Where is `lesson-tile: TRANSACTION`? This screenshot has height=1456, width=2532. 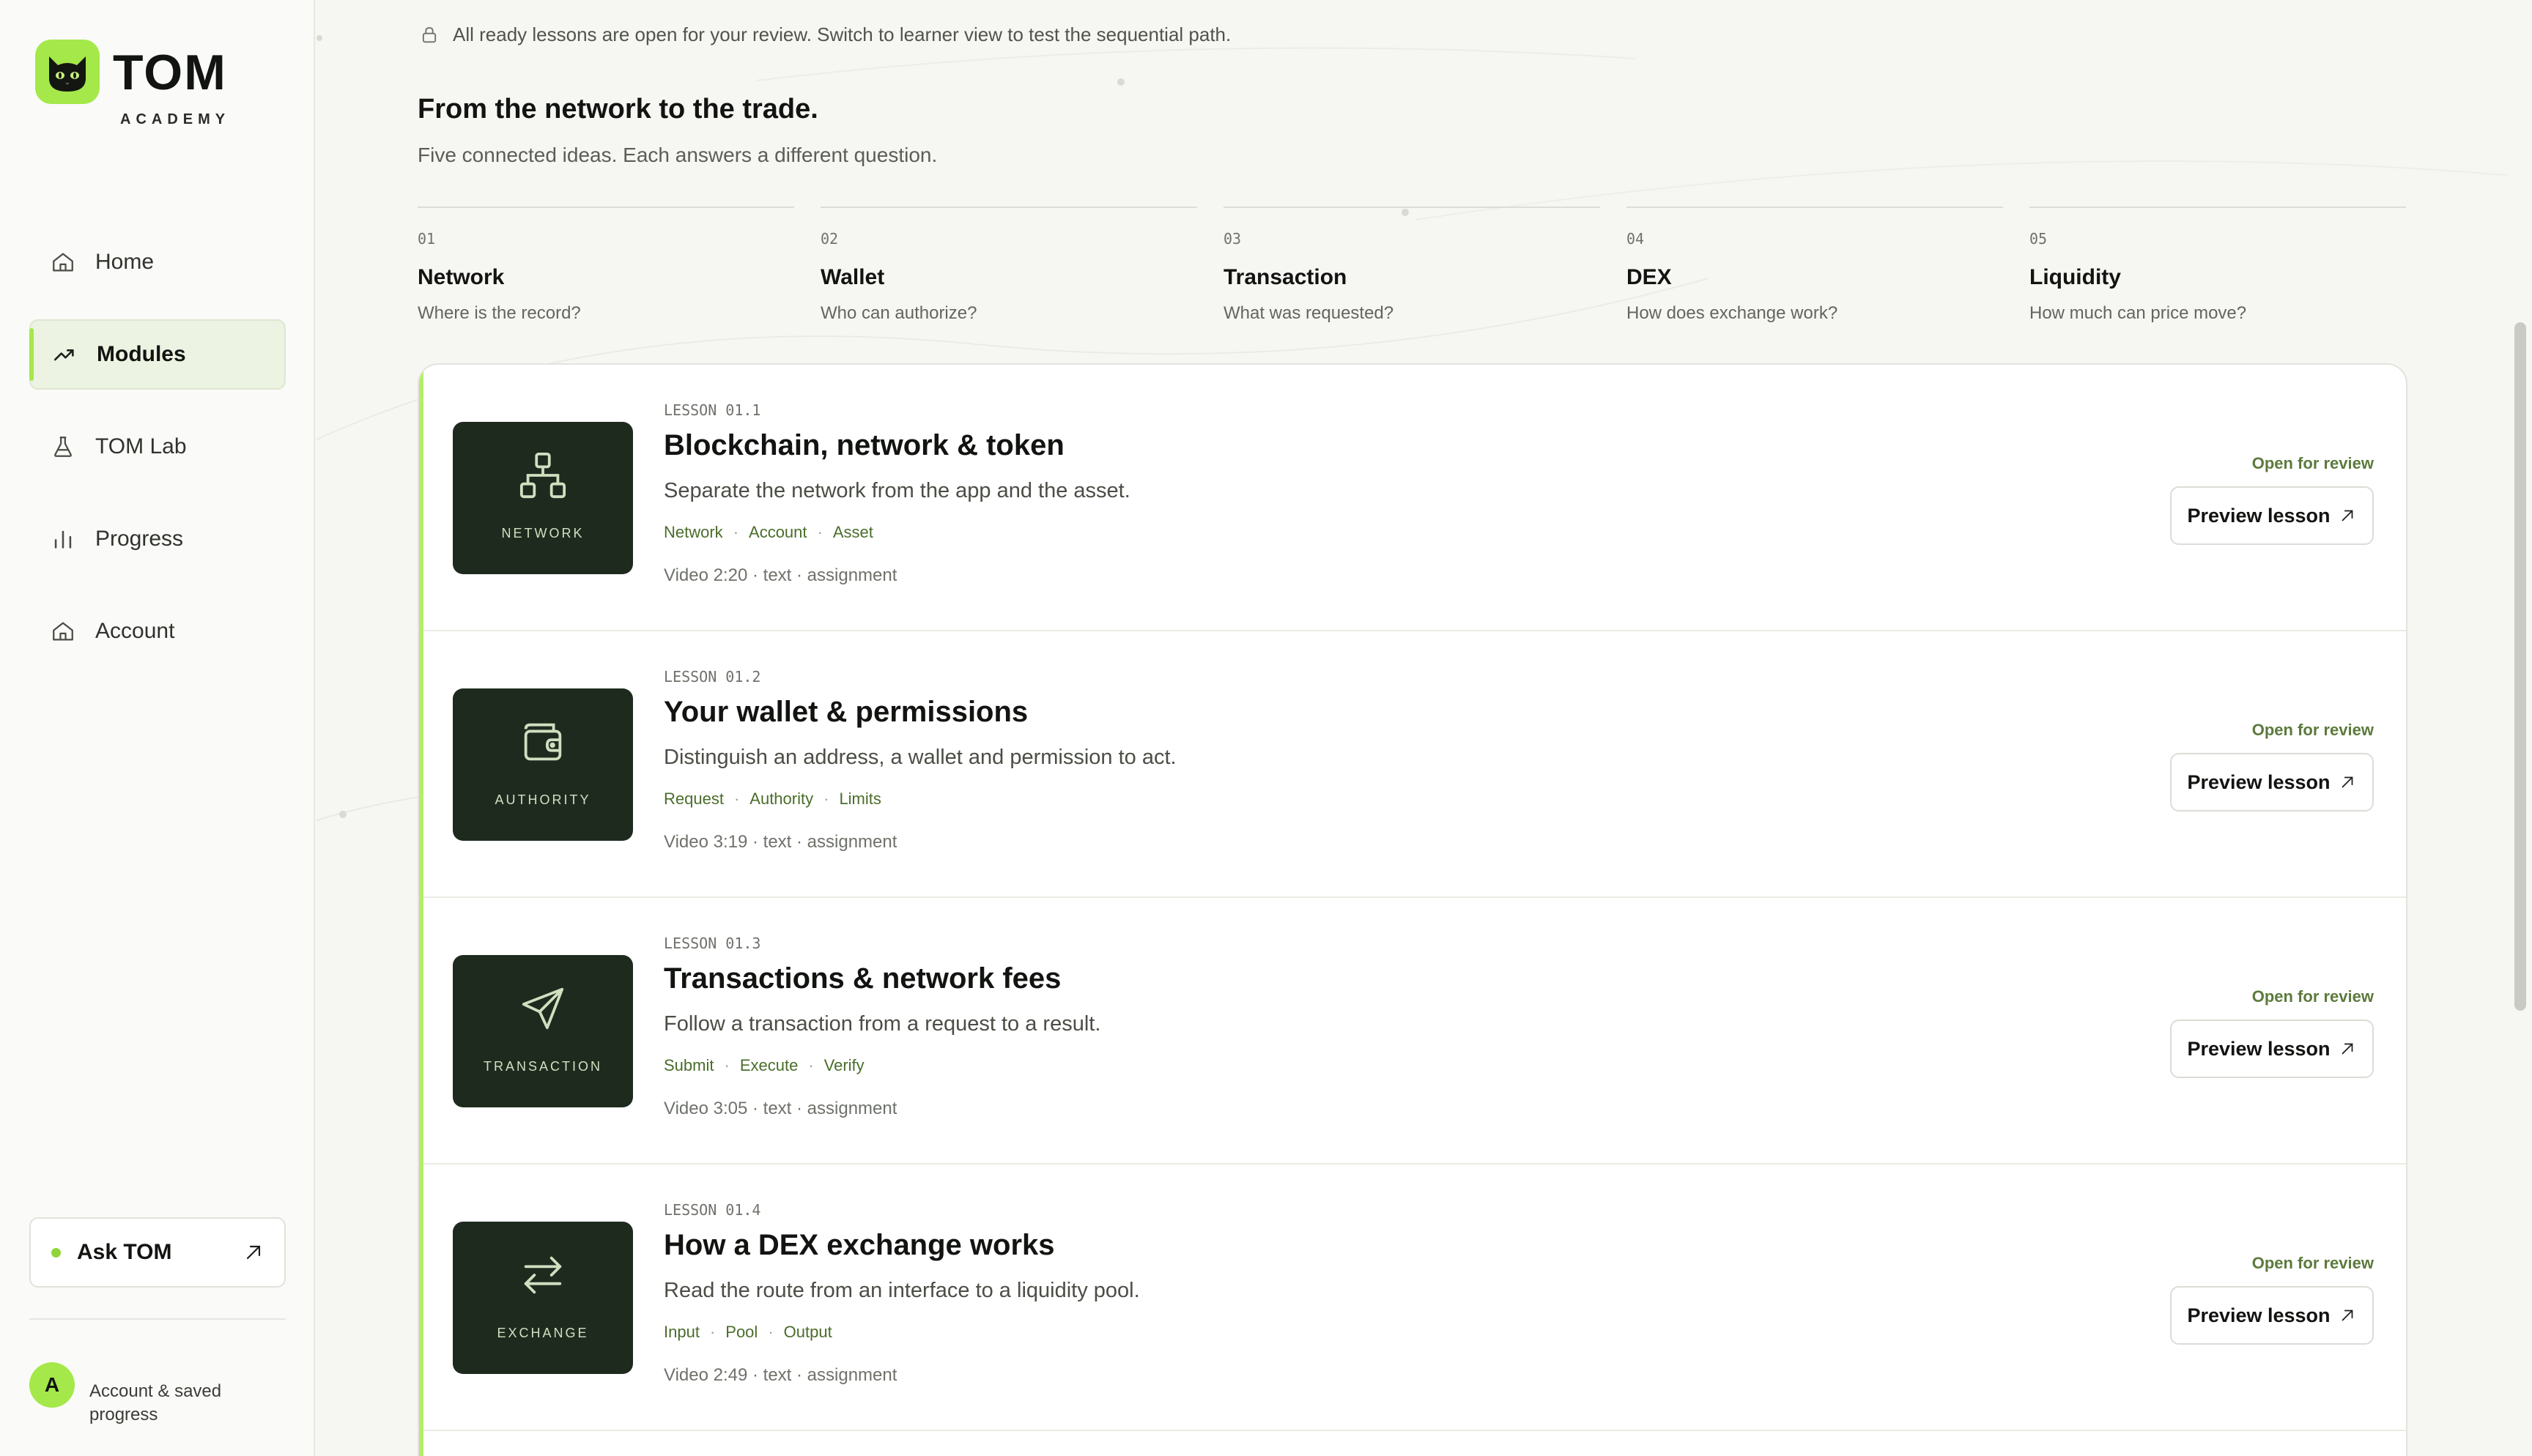 lesson-tile: TRANSACTION is located at coordinates (543, 1031).